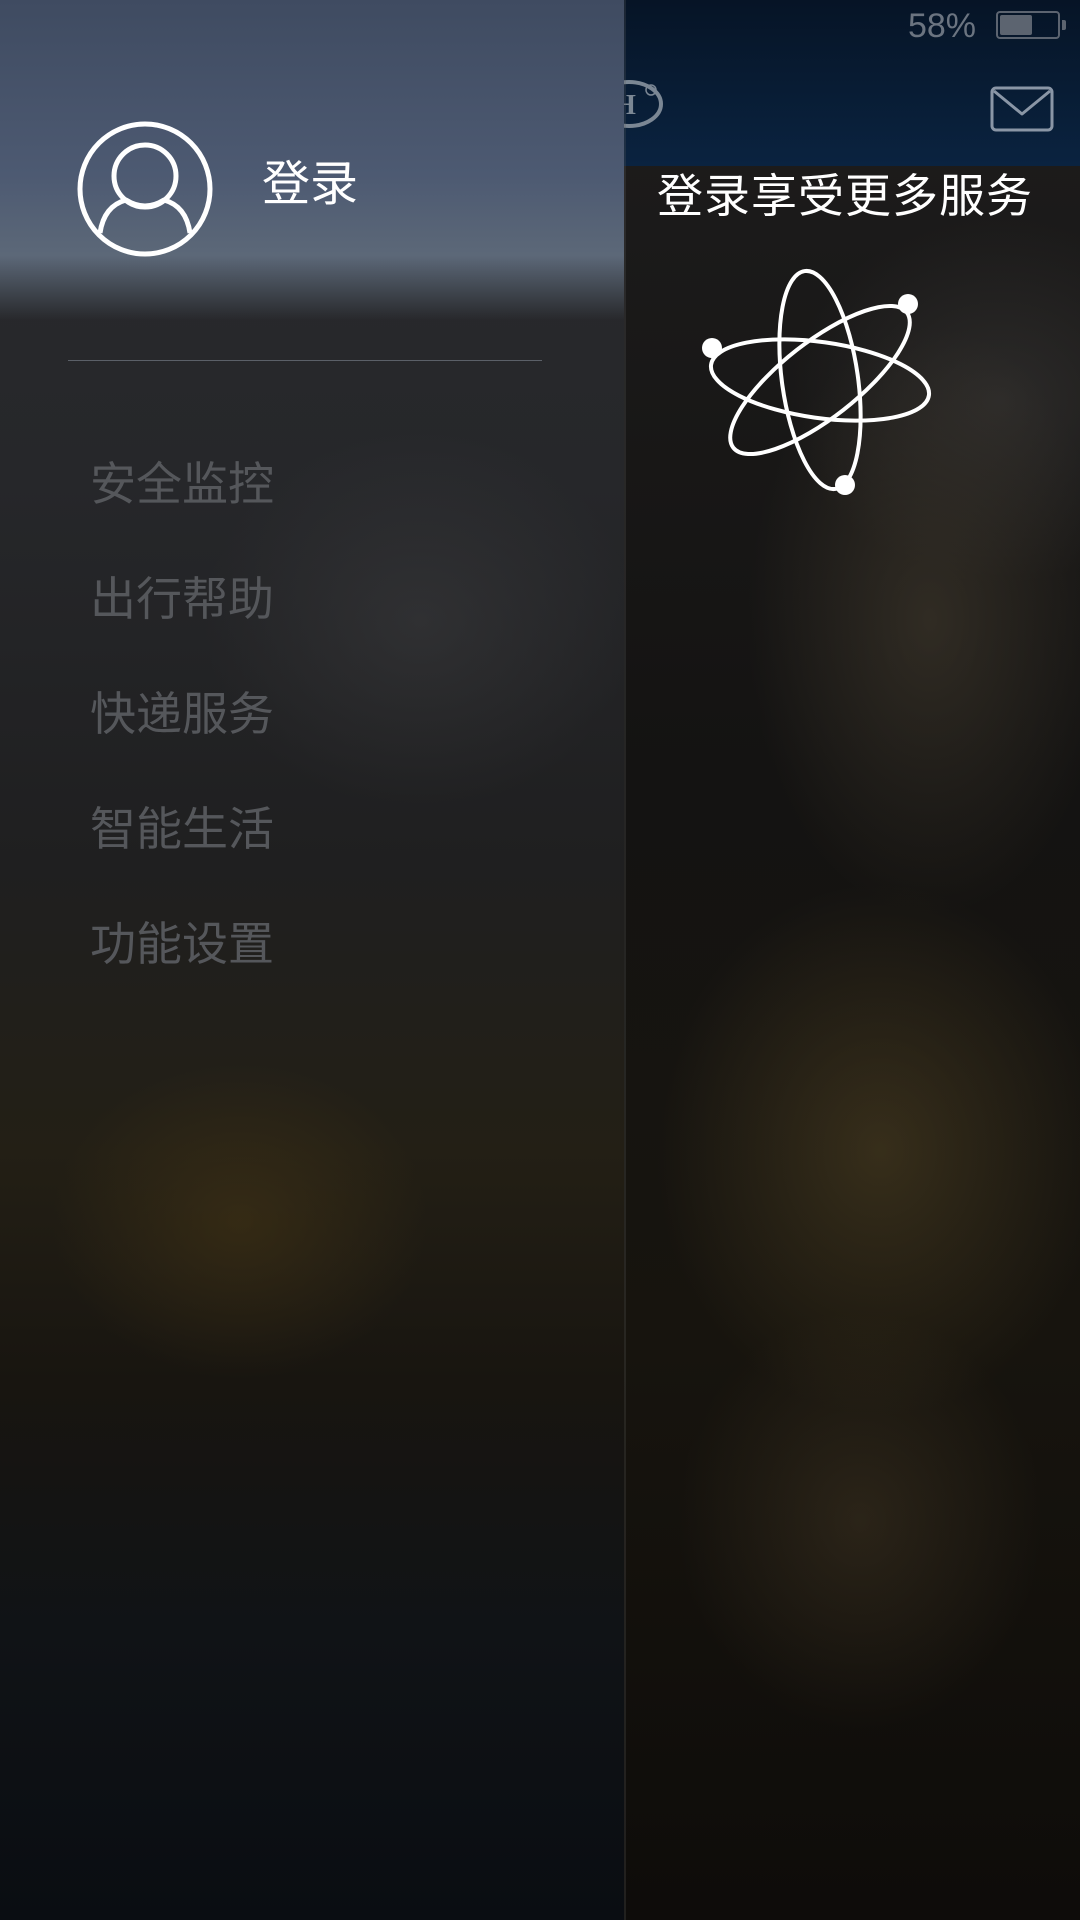 Image resolution: width=1080 pixels, height=1920 pixels. Describe the element at coordinates (817, 381) in the screenshot. I see `atom-icon` at that location.